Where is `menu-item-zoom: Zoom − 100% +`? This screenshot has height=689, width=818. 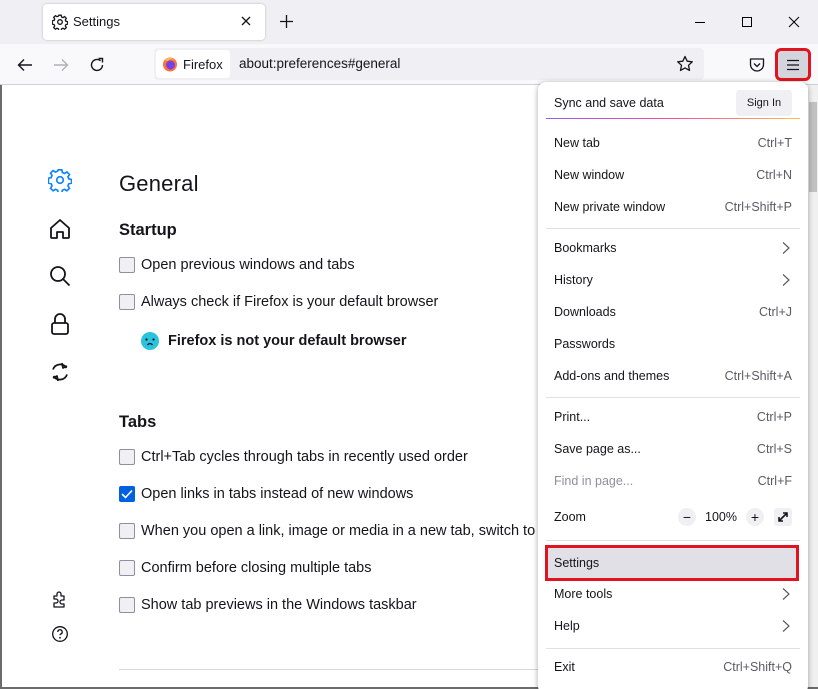
menu-item-zoom: Zoom − 100% + is located at coordinates (673, 517).